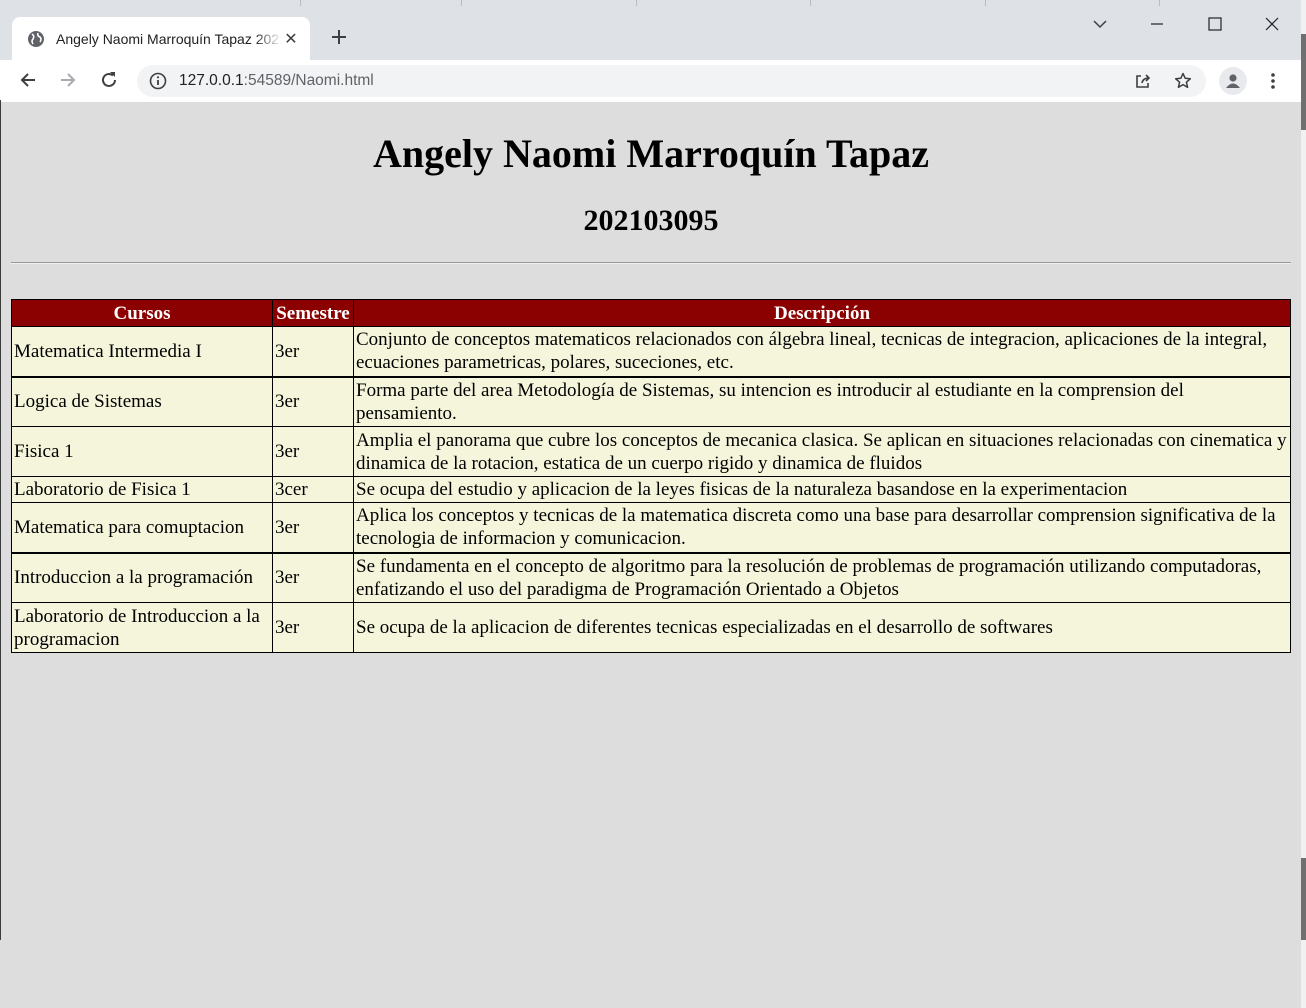 This screenshot has height=1008, width=1306. I want to click on maximize-icon, so click(1215, 24).